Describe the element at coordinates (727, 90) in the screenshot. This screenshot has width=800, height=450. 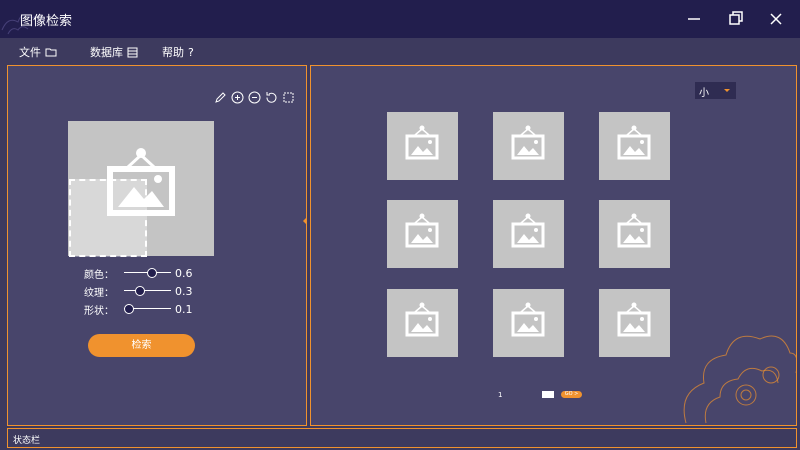
I see `chevron-down-icon` at that location.